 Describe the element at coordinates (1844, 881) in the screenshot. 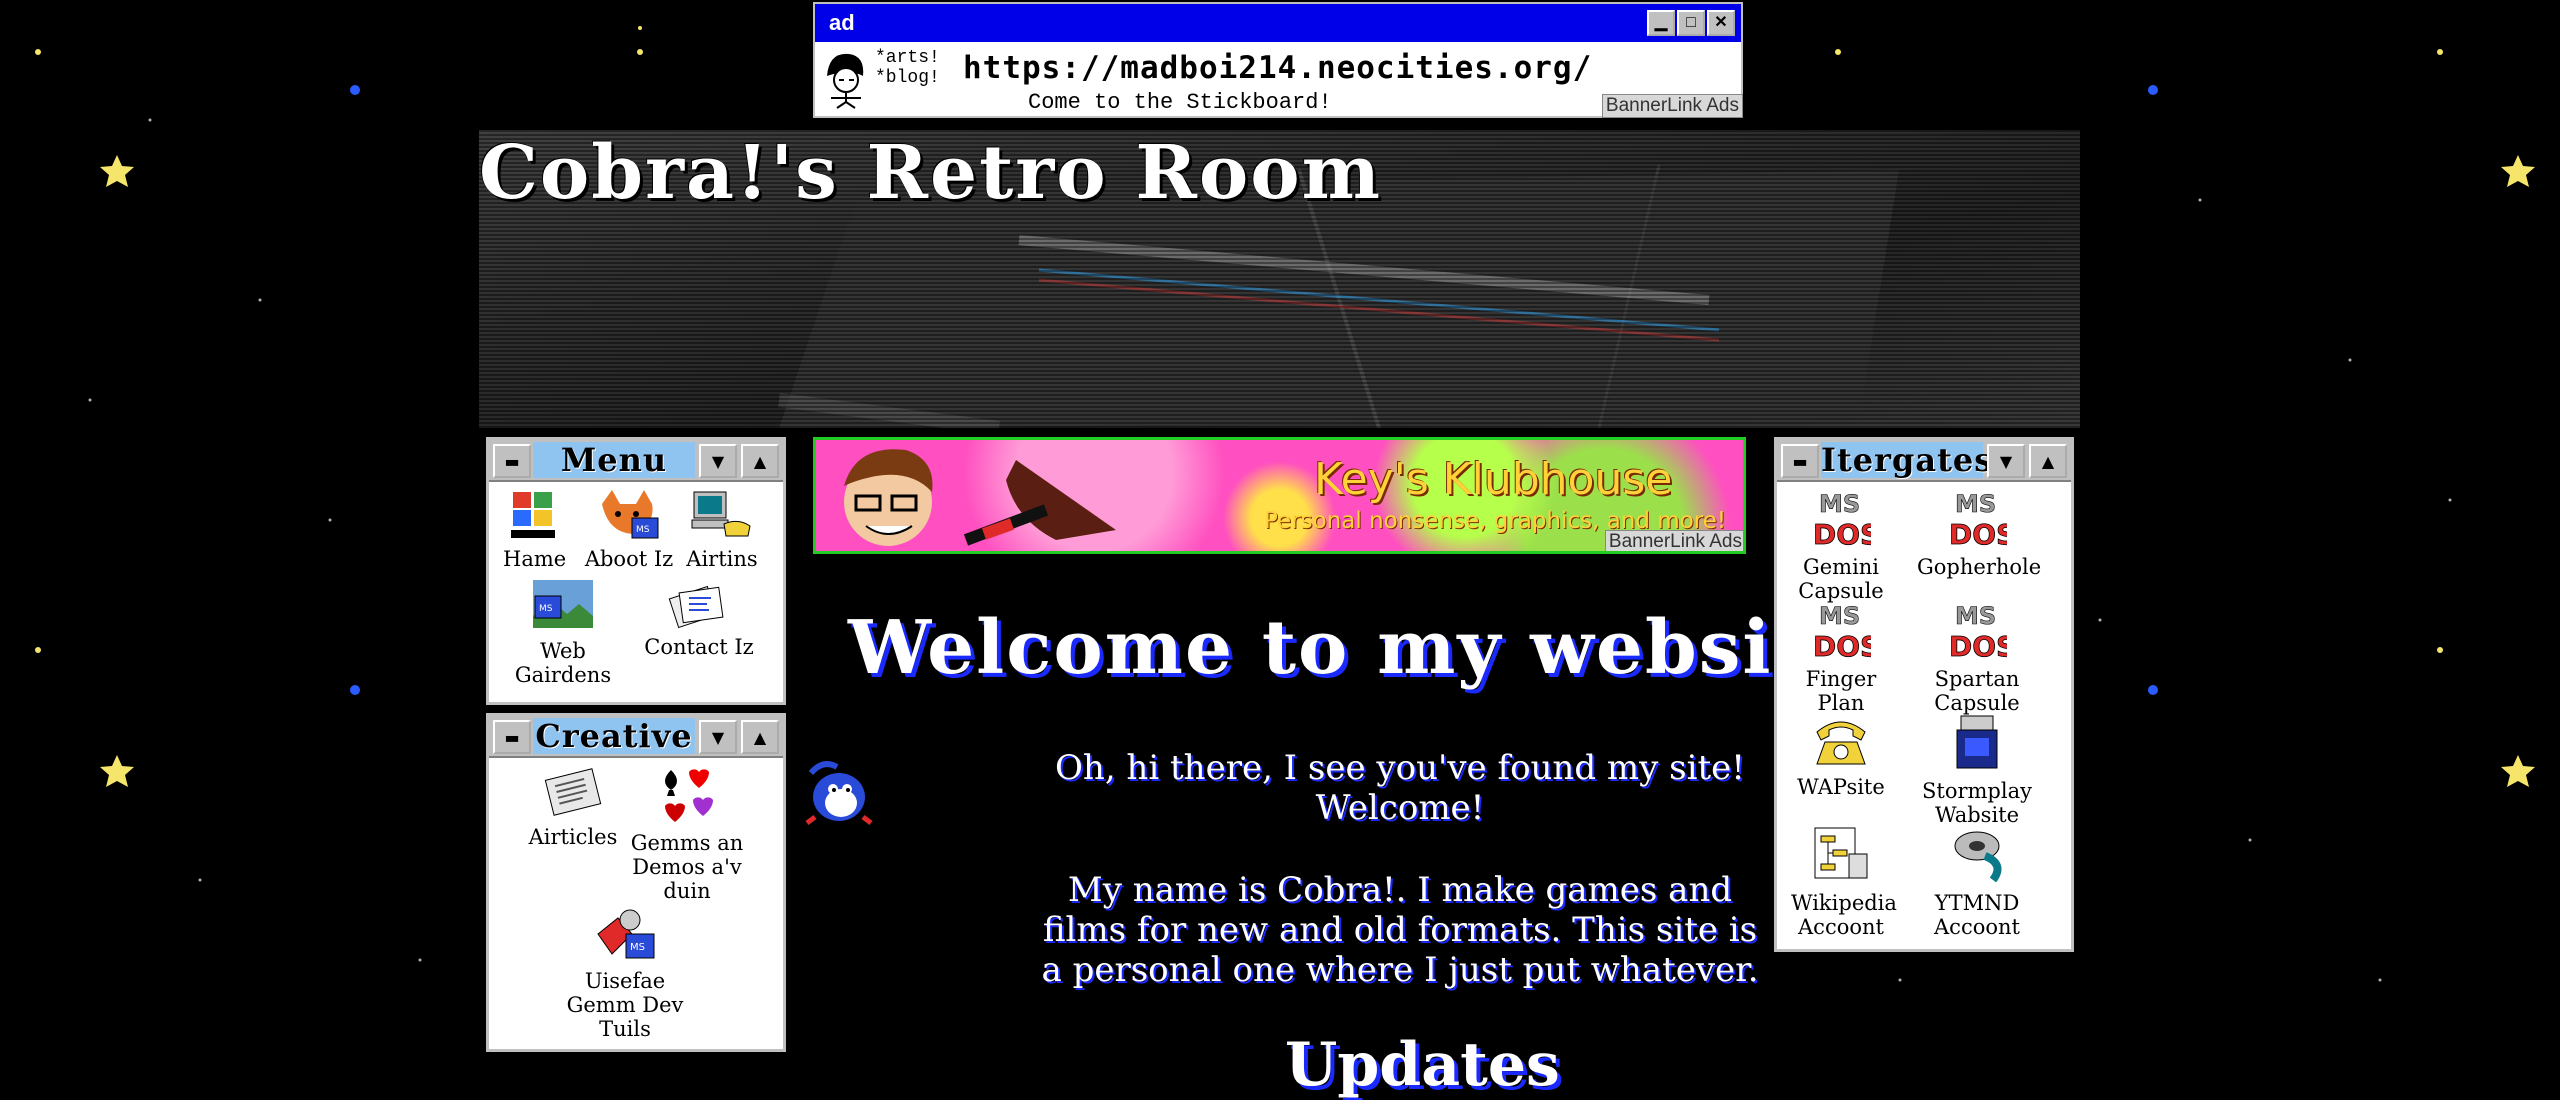

I see `link-item-wikipedia: Wikipedia Accoont` at that location.